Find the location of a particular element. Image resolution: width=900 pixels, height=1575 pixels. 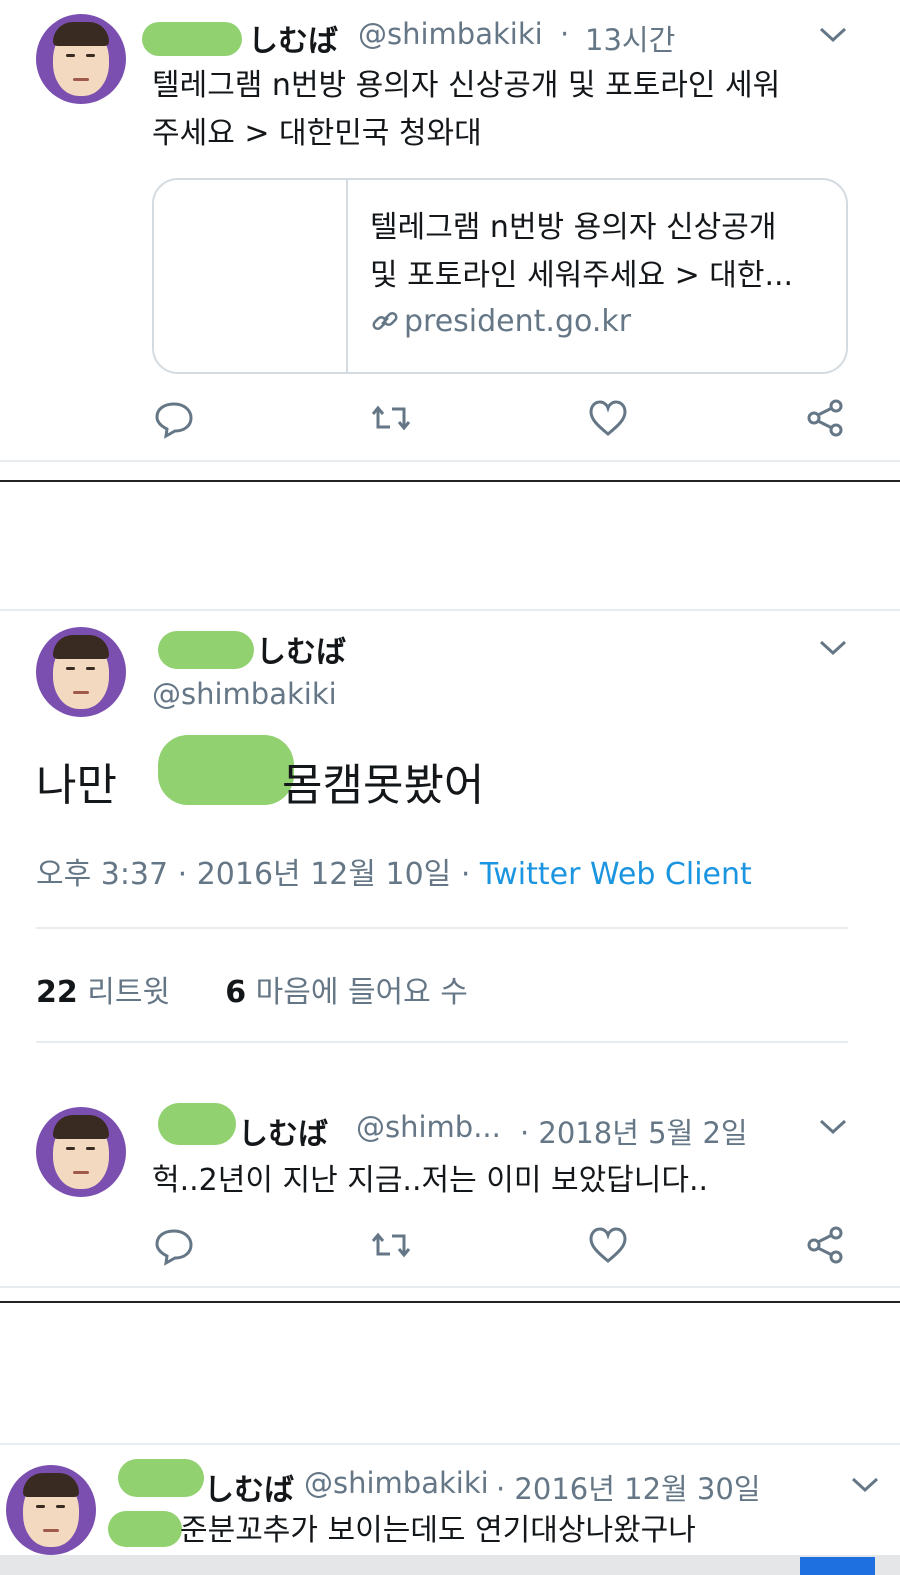

link-card-url: president.go.kr is located at coordinates (500, 321).